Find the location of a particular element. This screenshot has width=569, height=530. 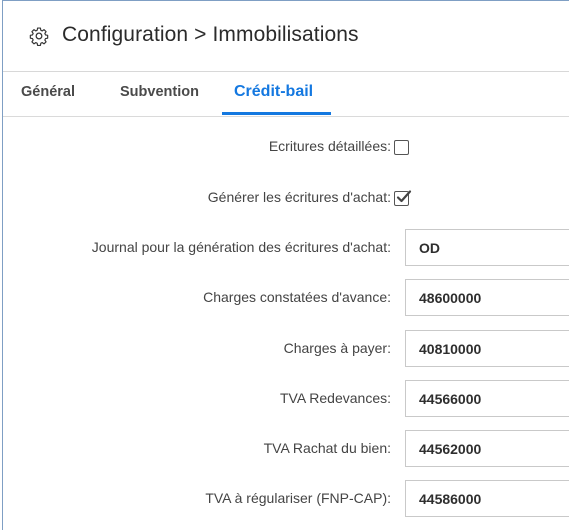

charges-a-payer-label: Charges à payer: is located at coordinates (337, 348).